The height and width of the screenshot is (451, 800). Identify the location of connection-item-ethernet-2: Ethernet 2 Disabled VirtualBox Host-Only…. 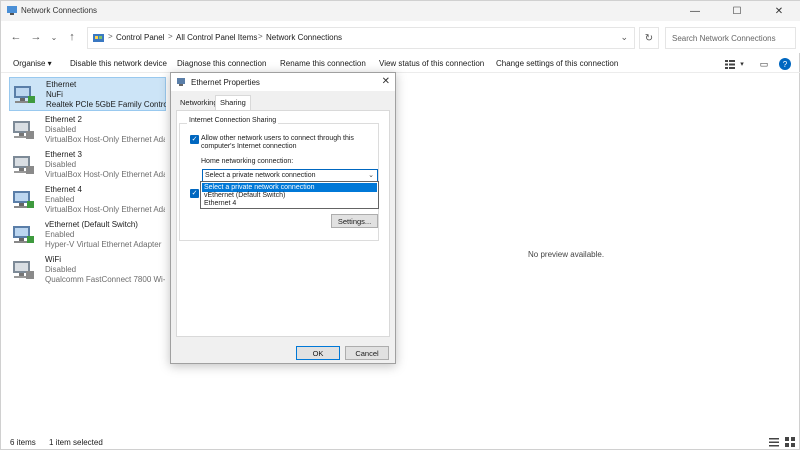
(87, 130).